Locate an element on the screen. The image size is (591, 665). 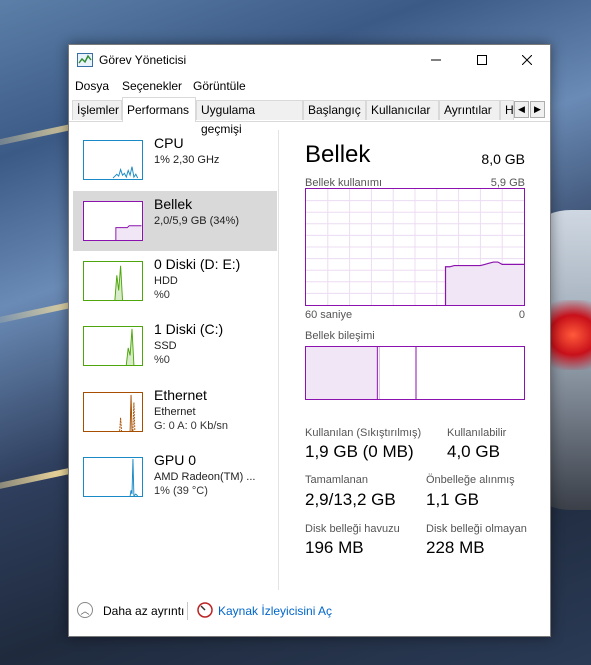
sidebar-item-detail: SSD is located at coordinates (165, 346).